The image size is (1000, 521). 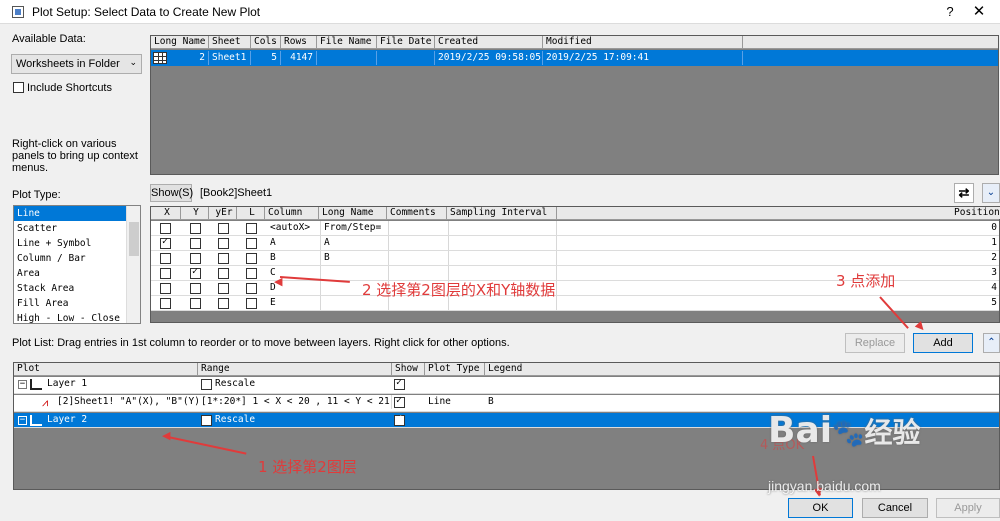 I want to click on column-row: <autoX> From/Step= 0, so click(x=575, y=228).